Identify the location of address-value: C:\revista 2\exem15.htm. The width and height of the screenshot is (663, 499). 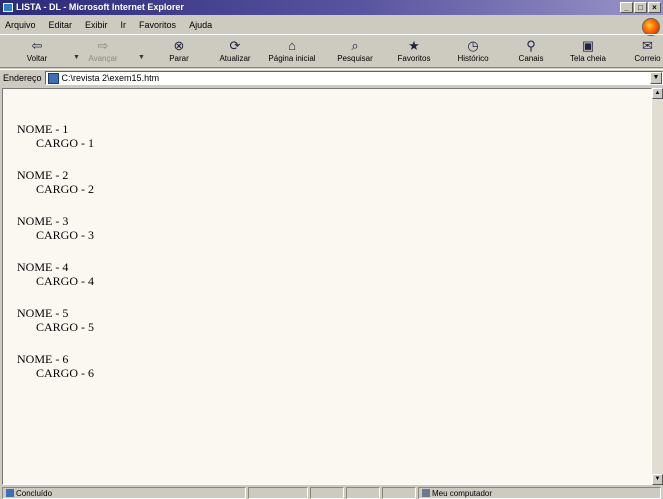
(111, 78).